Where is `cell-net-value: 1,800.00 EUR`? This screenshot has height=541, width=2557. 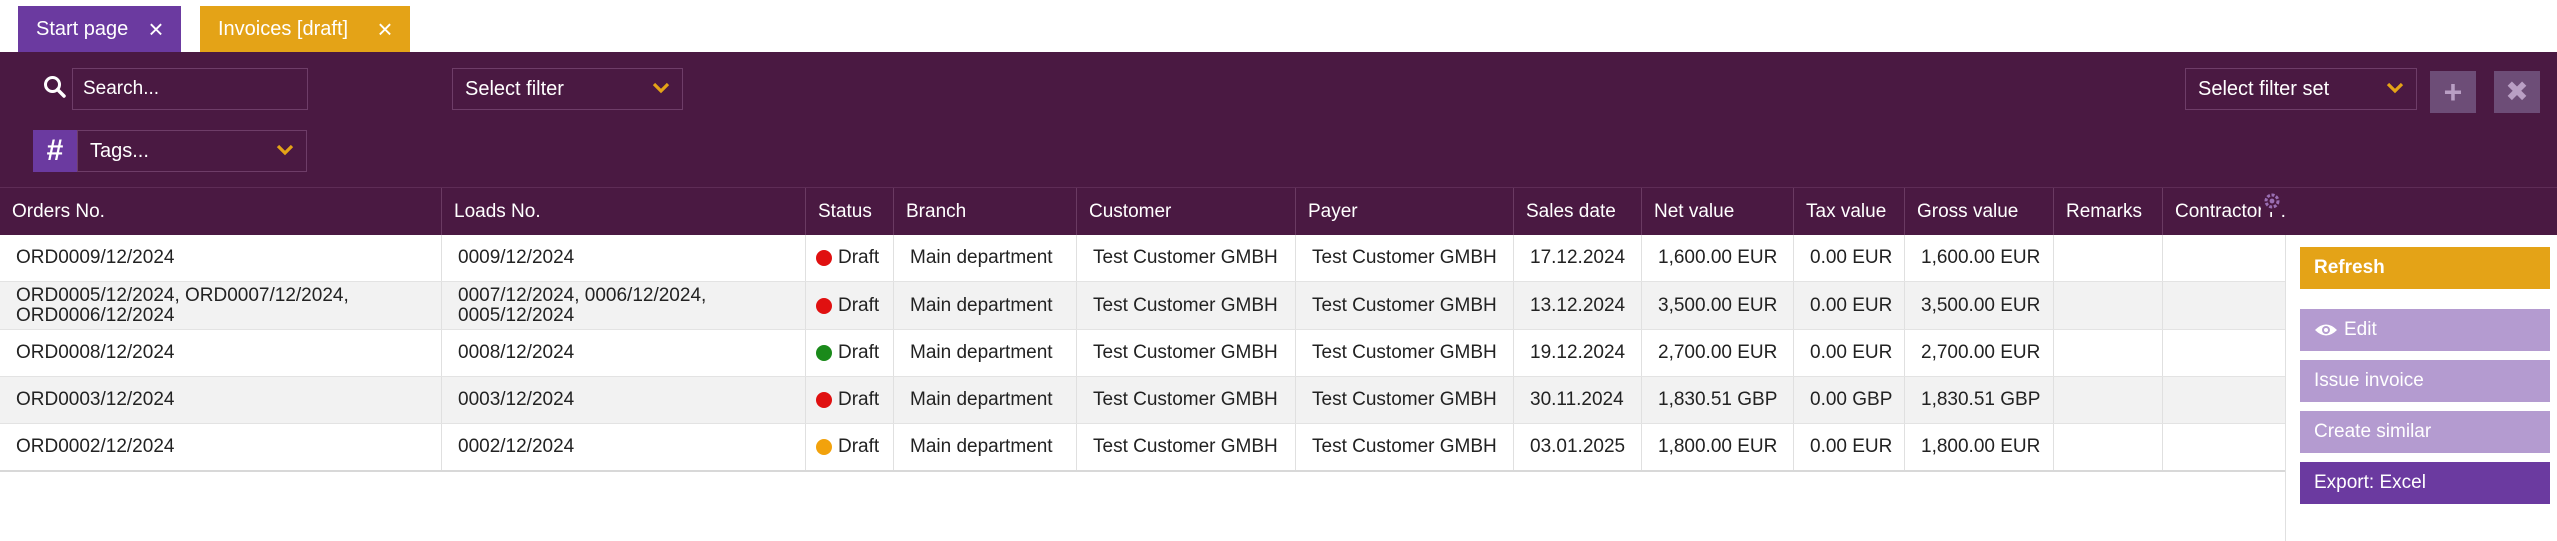 cell-net-value: 1,800.00 EUR is located at coordinates (1717, 447).